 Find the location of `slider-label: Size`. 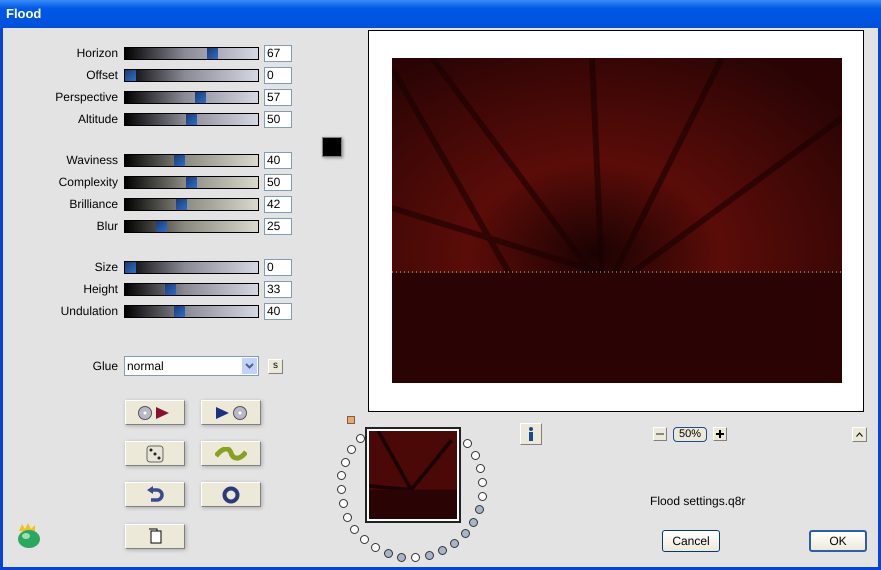

slider-label: Size is located at coordinates (106, 267).